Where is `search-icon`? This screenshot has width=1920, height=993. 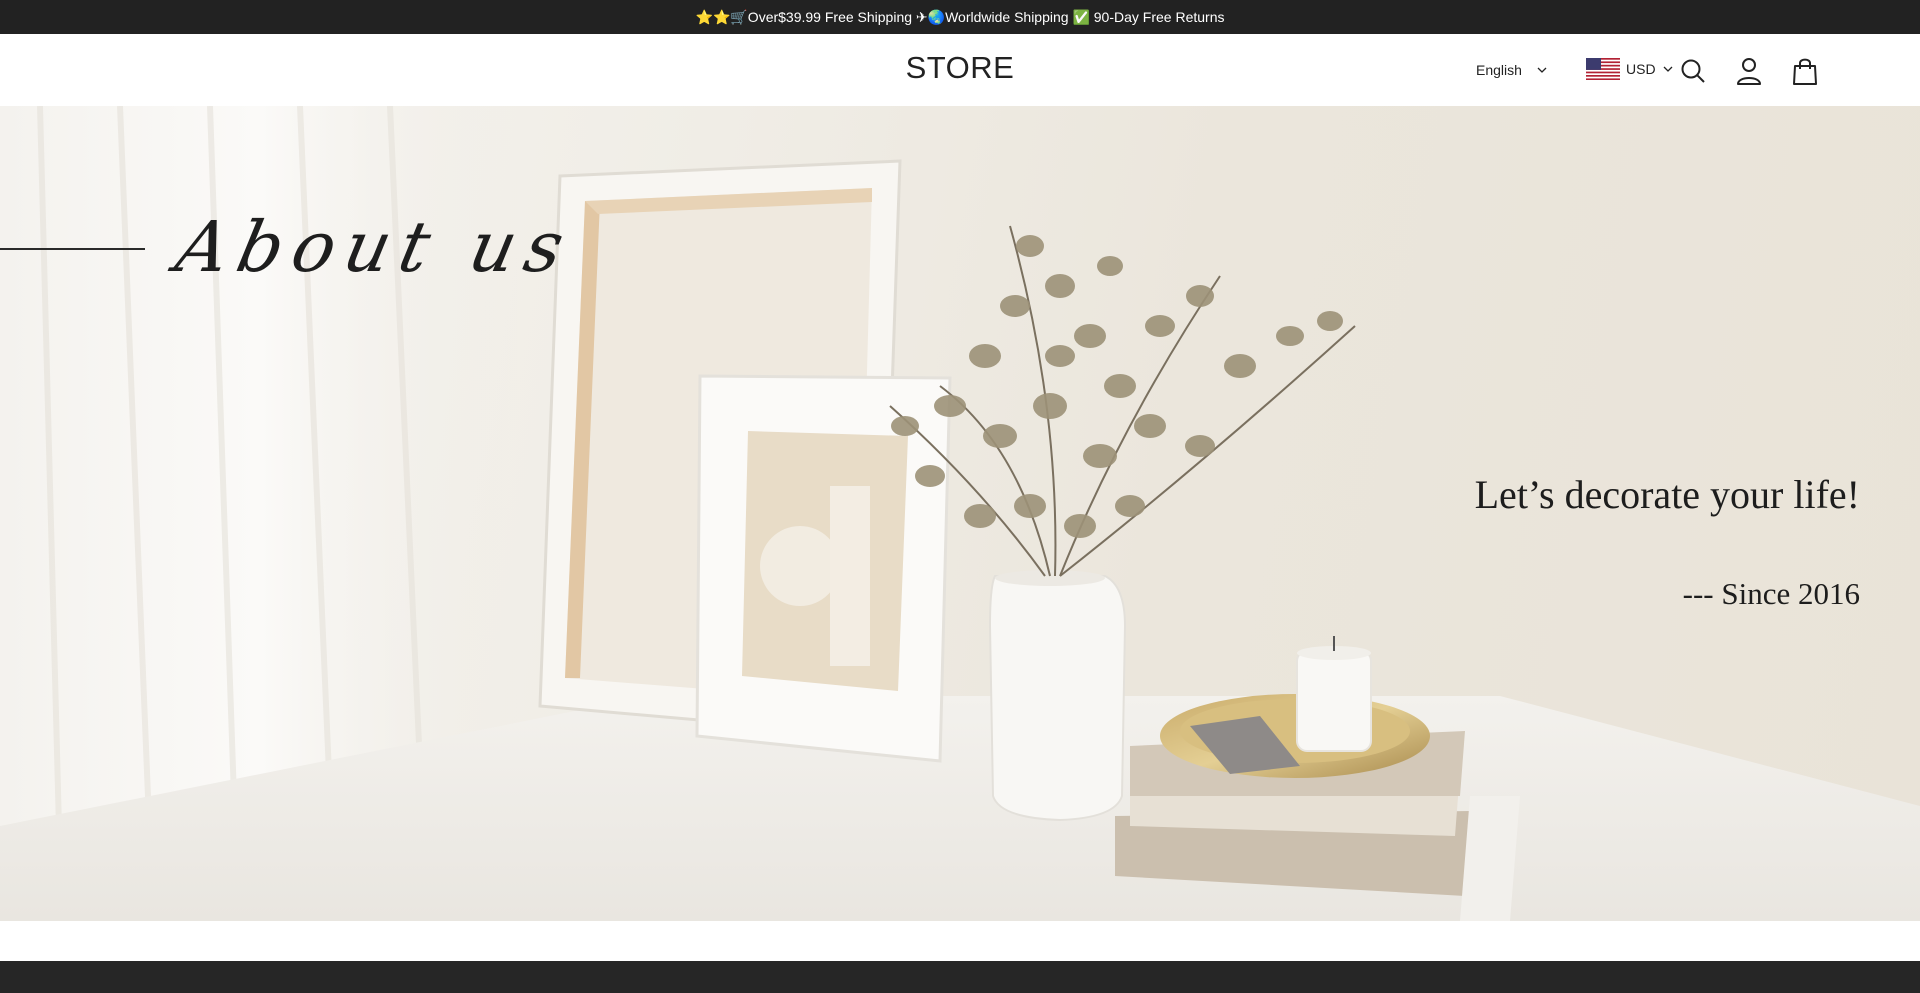 search-icon is located at coordinates (1693, 71).